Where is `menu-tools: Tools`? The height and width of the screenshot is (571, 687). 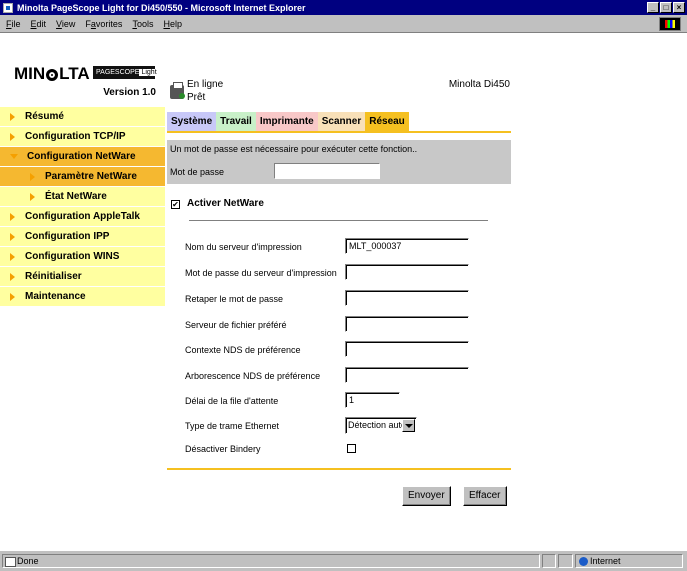 menu-tools: Tools is located at coordinates (142, 24).